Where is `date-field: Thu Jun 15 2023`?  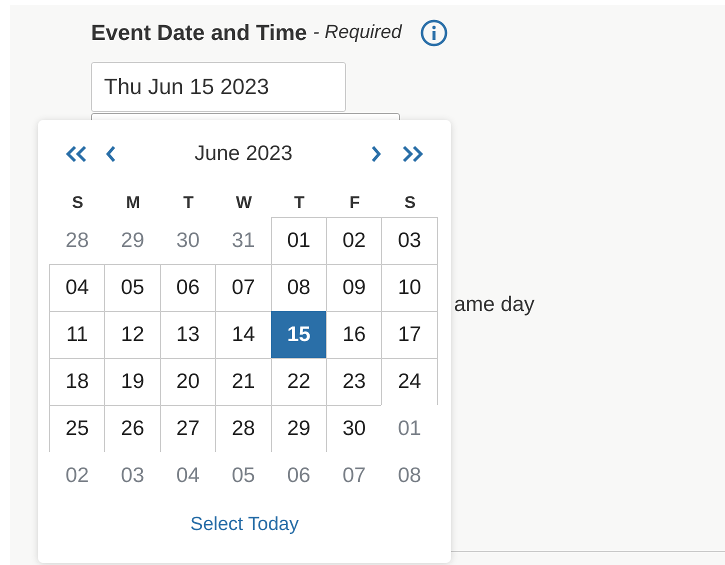
date-field: Thu Jun 15 2023 is located at coordinates (218, 87).